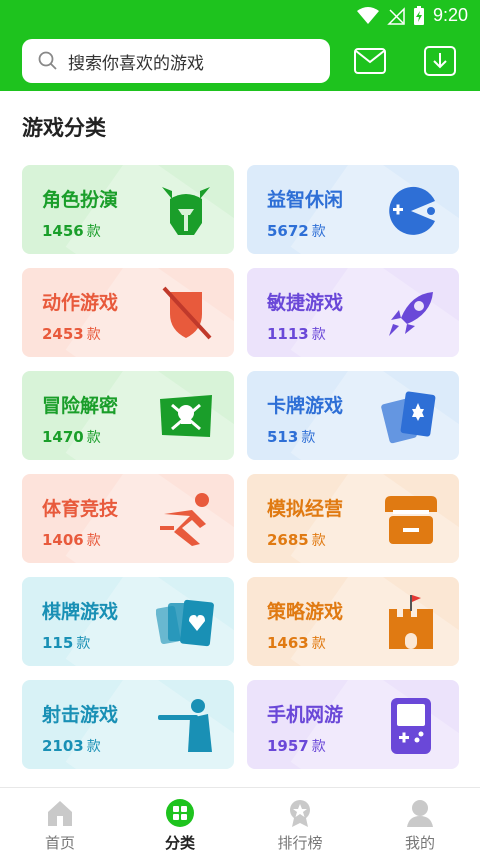 The height and width of the screenshot is (853, 480). I want to click on status-icons: 9:20, so click(412, 15).